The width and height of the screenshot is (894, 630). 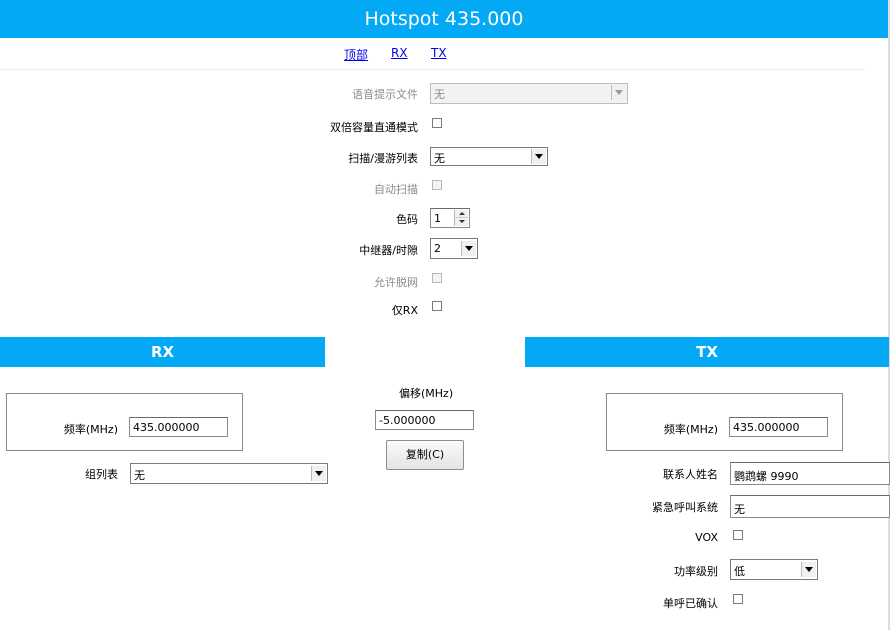 What do you see at coordinates (396, 189) in the screenshot?
I see `auto-scan-label: 自动扫描` at bounding box center [396, 189].